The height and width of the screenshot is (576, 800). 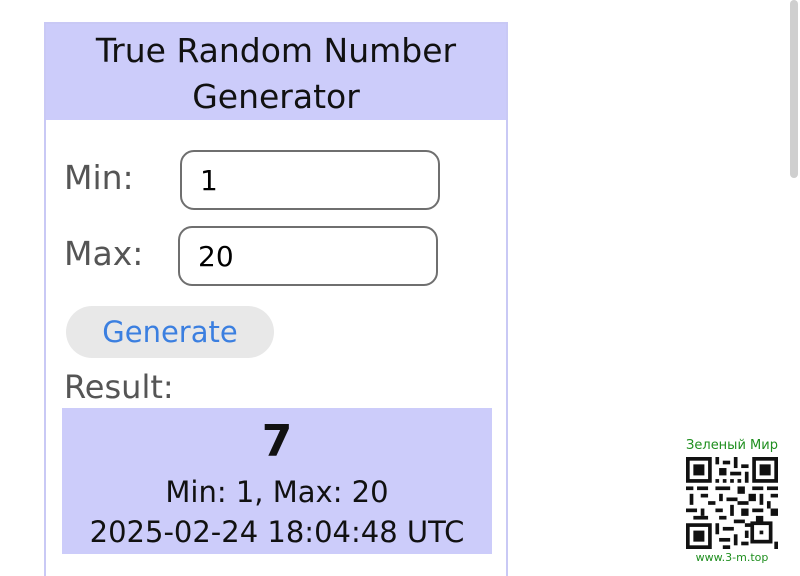 I want to click on qr-code-icon, so click(x=732, y=503).